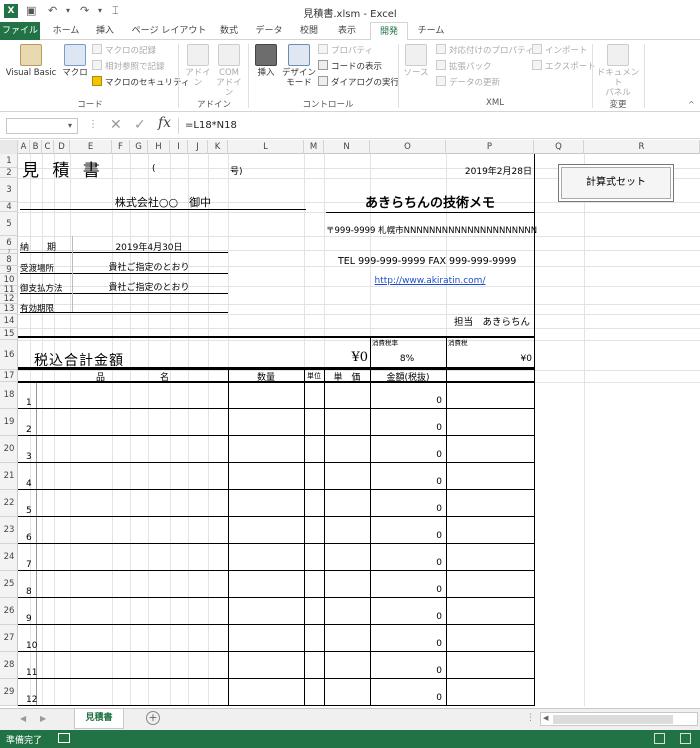 The width and height of the screenshot is (700, 748). I want to click on sheet-tab-estimate: 見積書, so click(99, 719).